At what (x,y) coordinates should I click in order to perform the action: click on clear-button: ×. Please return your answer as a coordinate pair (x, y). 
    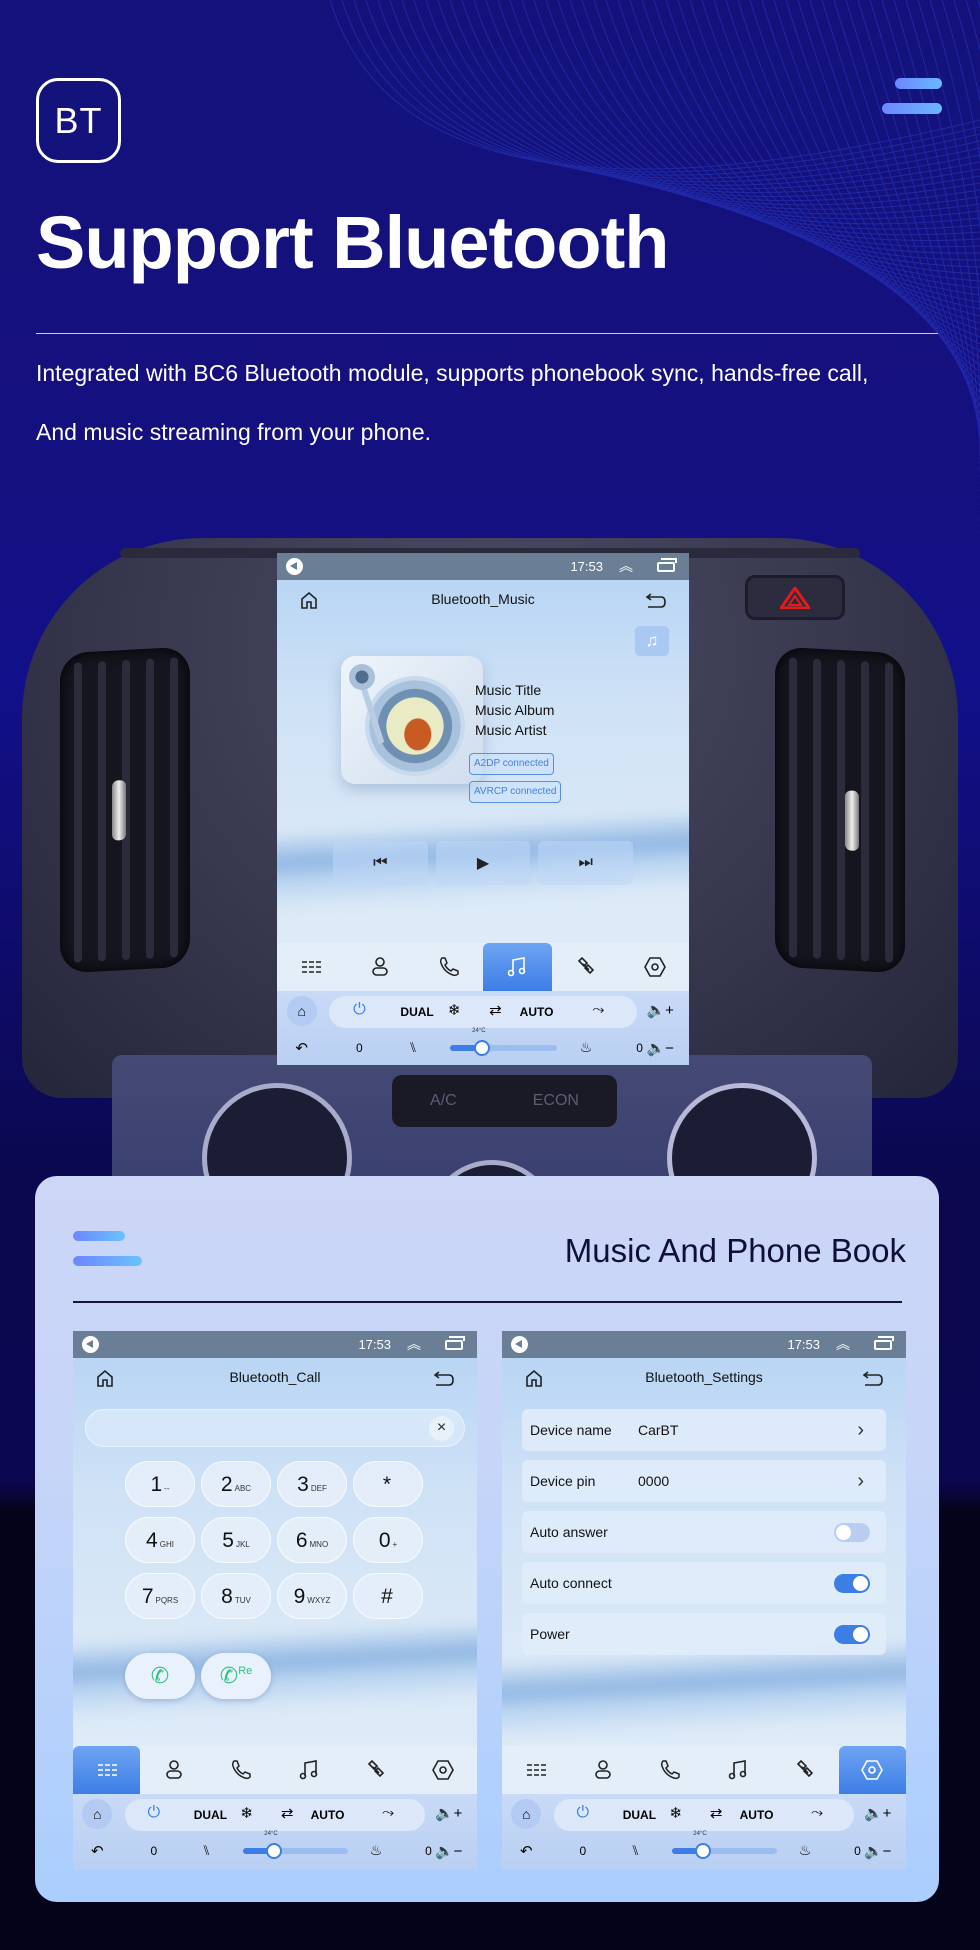
    Looking at the image, I should click on (441, 1428).